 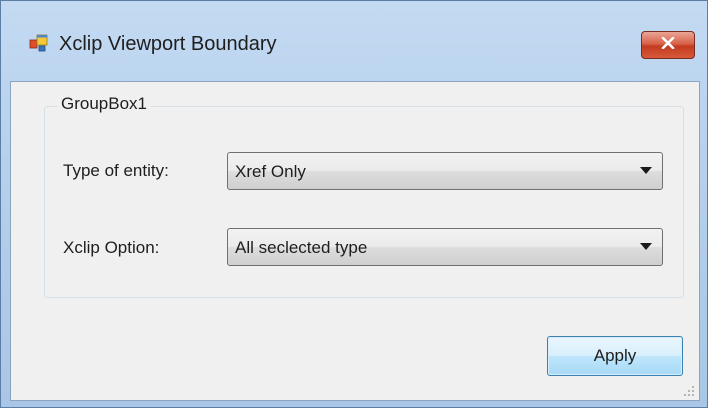 What do you see at coordinates (168, 44) in the screenshot?
I see `window-title: Xclip Viewport Boundary` at bounding box center [168, 44].